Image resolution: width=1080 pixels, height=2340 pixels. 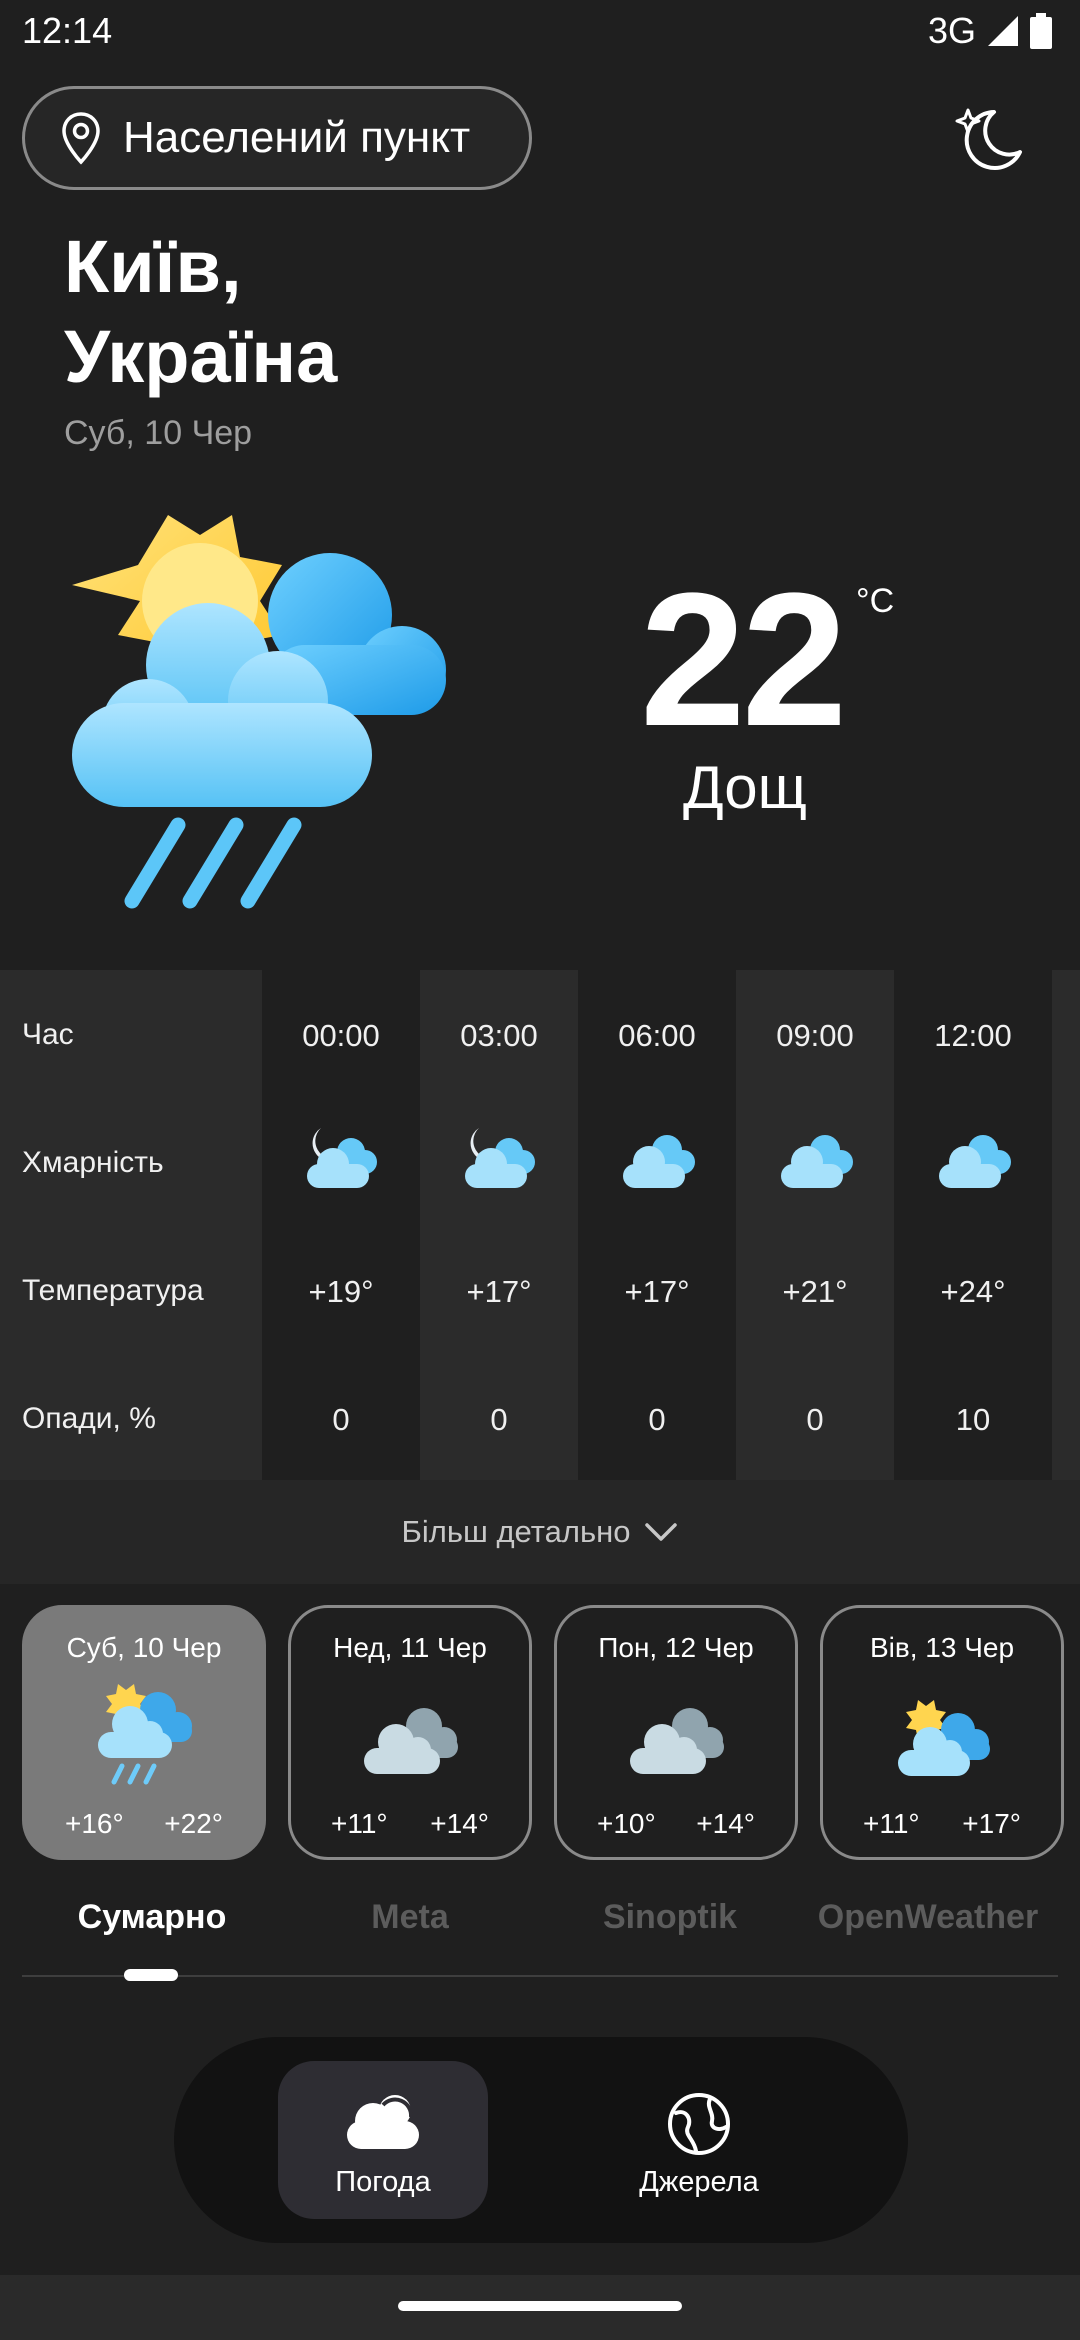 I want to click on day-card: Пон, 12 Чер +10° +14°, so click(x=676, y=1732).